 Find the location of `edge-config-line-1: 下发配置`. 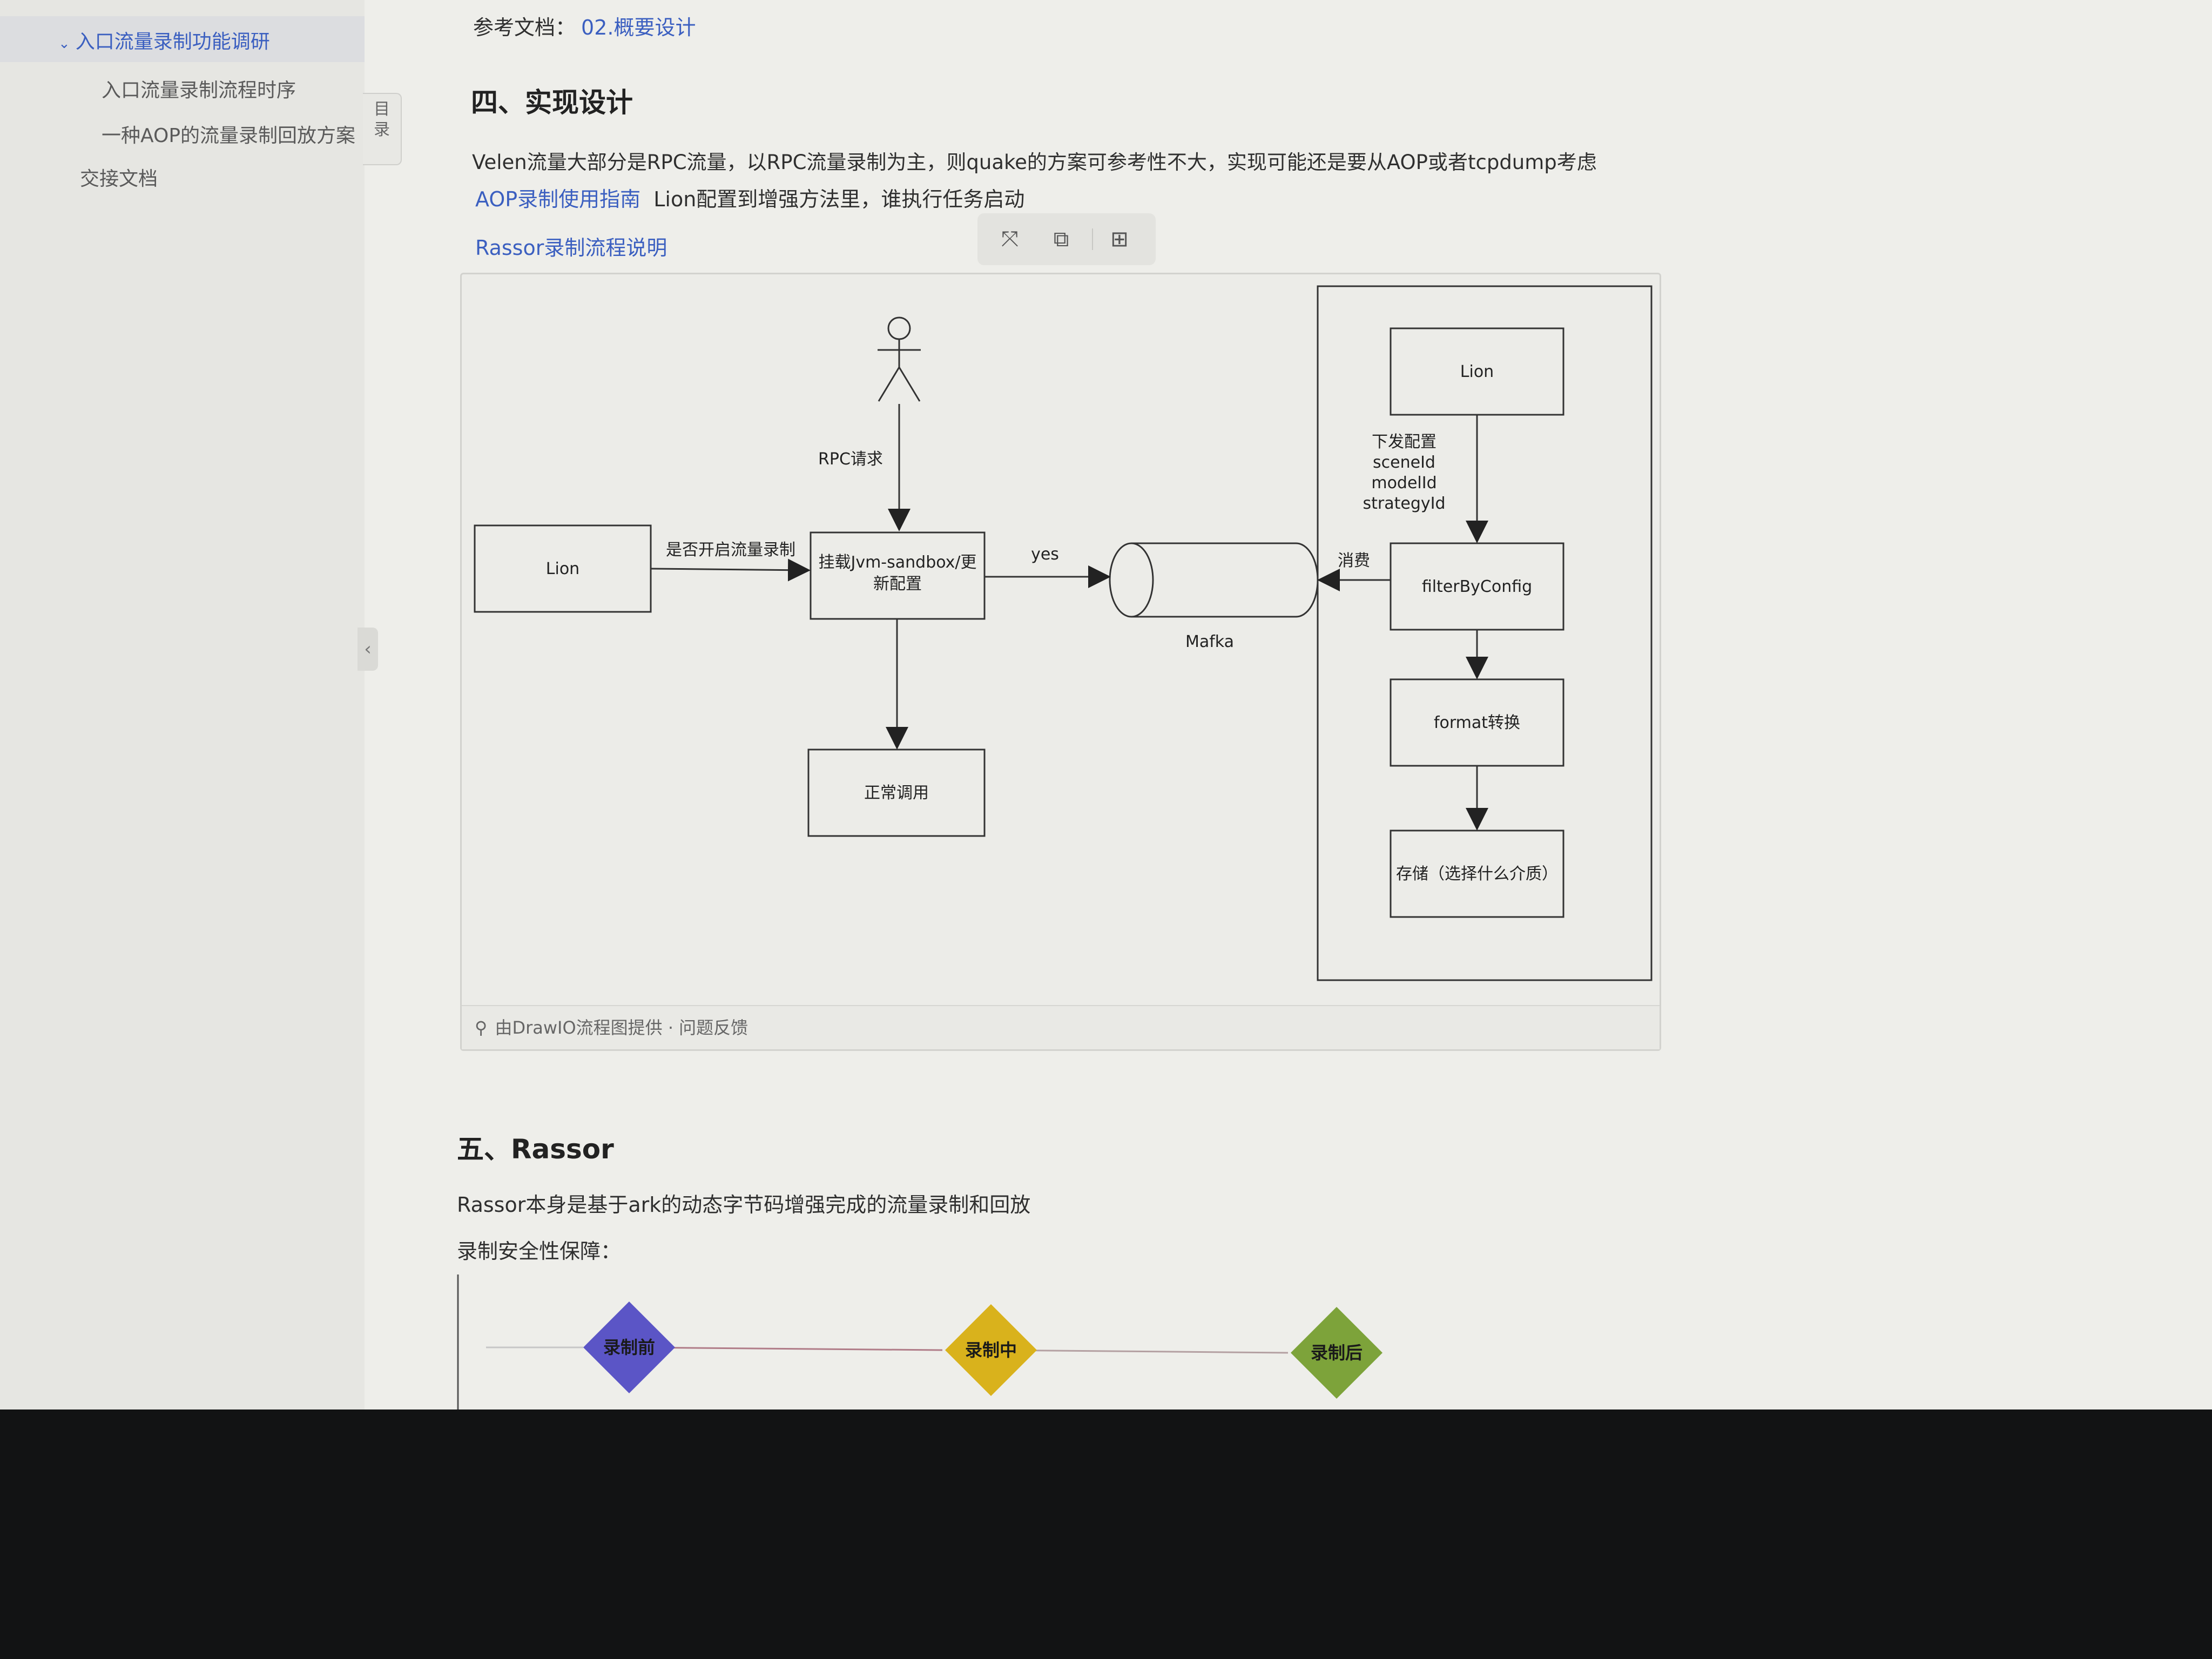

edge-config-line-1: 下发配置 is located at coordinates (1404, 442).